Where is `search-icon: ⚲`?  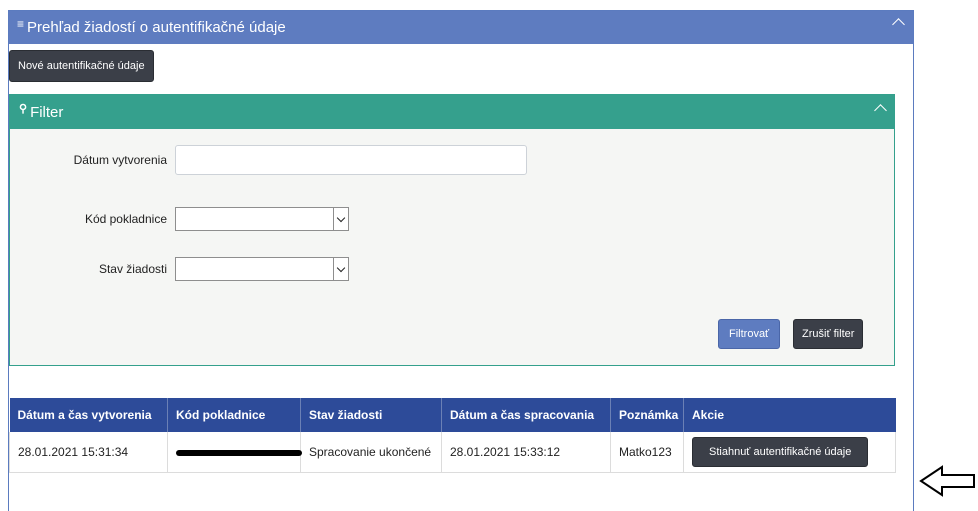 search-icon: ⚲ is located at coordinates (23, 108).